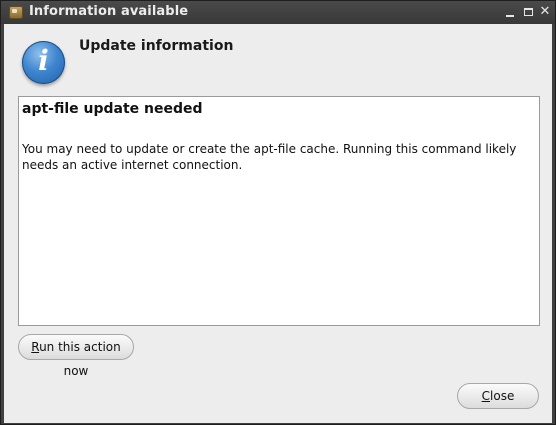 This screenshot has height=425, width=556. What do you see at coordinates (80, 359) in the screenshot?
I see `run-action-label: un this action now` at bounding box center [80, 359].